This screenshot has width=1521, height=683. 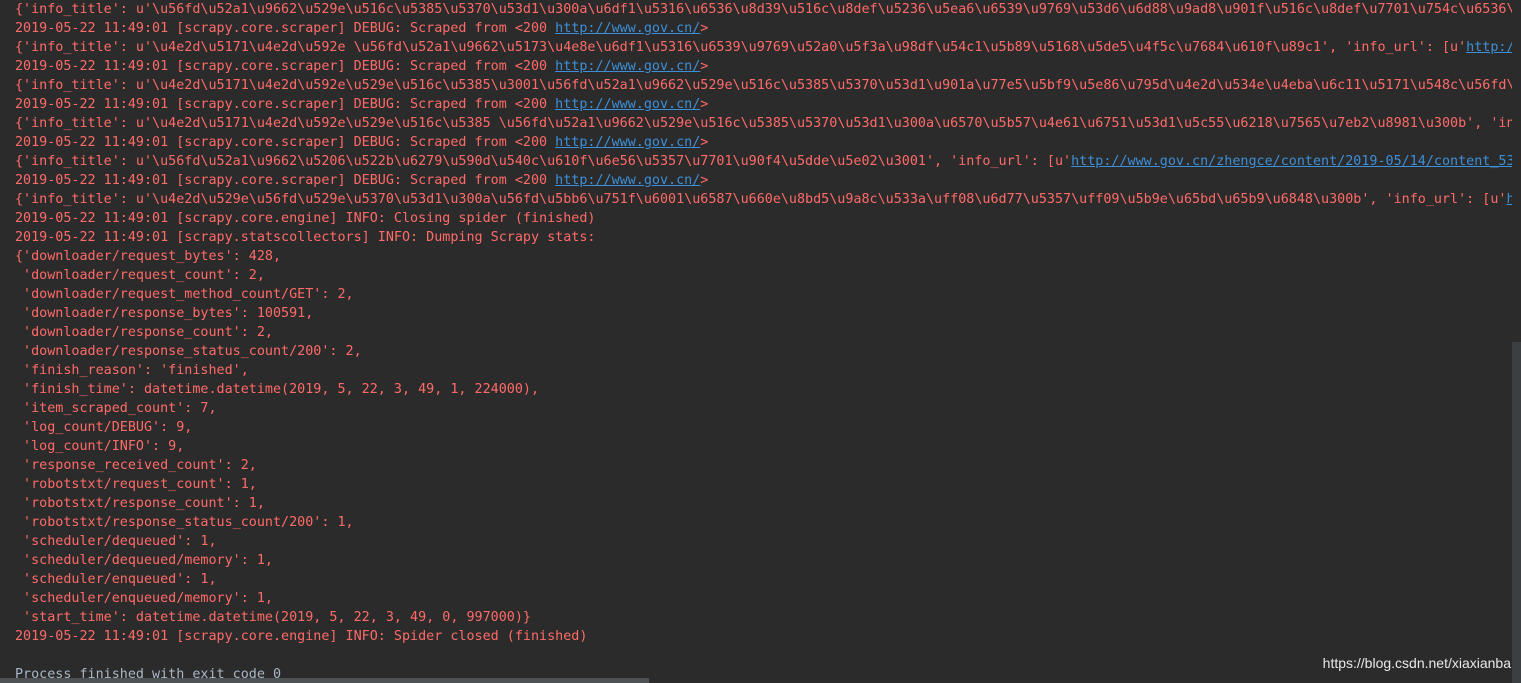 I want to click on console-text: 'finish_reason': 'finished',, so click(x=132, y=370).